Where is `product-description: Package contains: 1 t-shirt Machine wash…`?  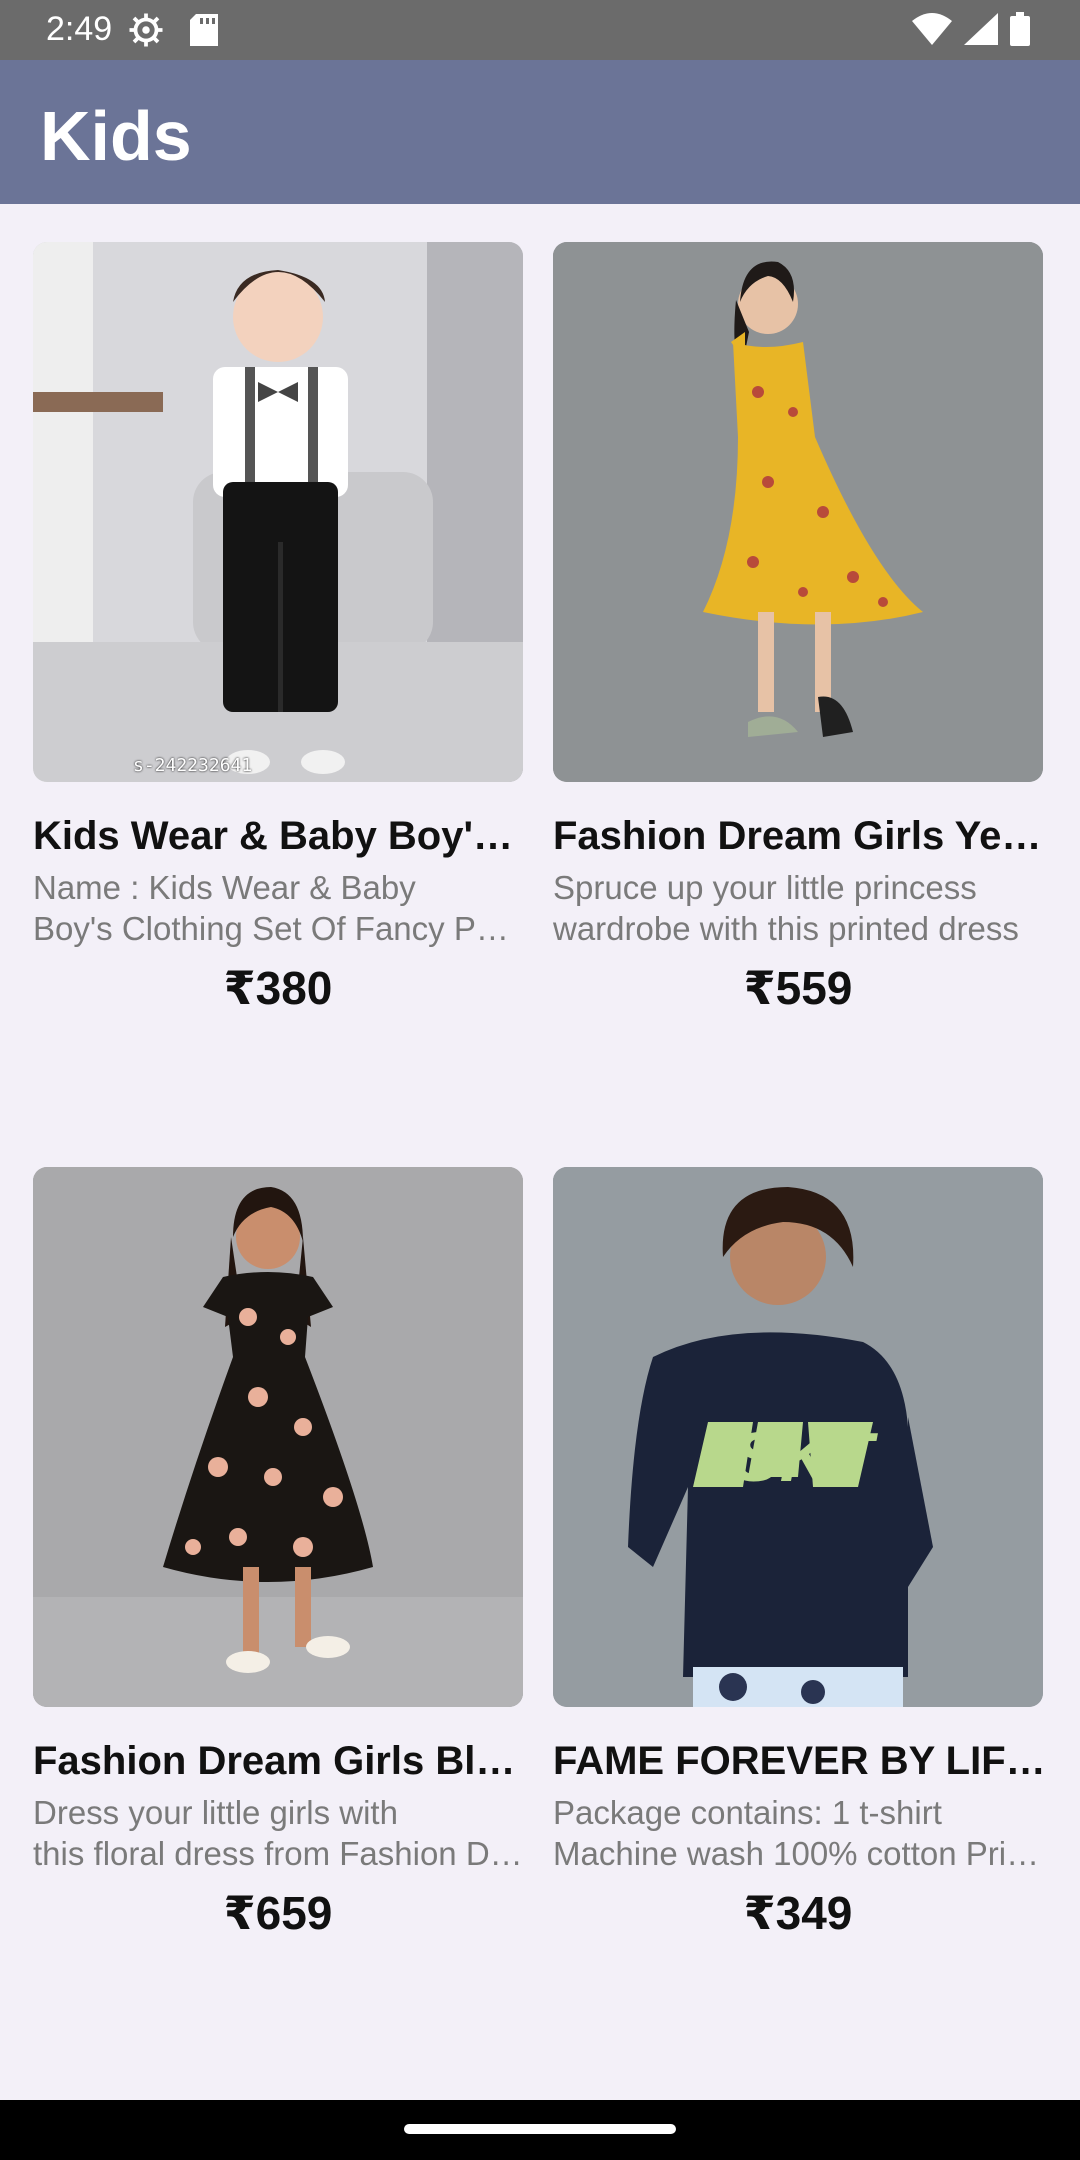
product-description: Package contains: 1 t-shirt Machine wash… is located at coordinates (798, 1833).